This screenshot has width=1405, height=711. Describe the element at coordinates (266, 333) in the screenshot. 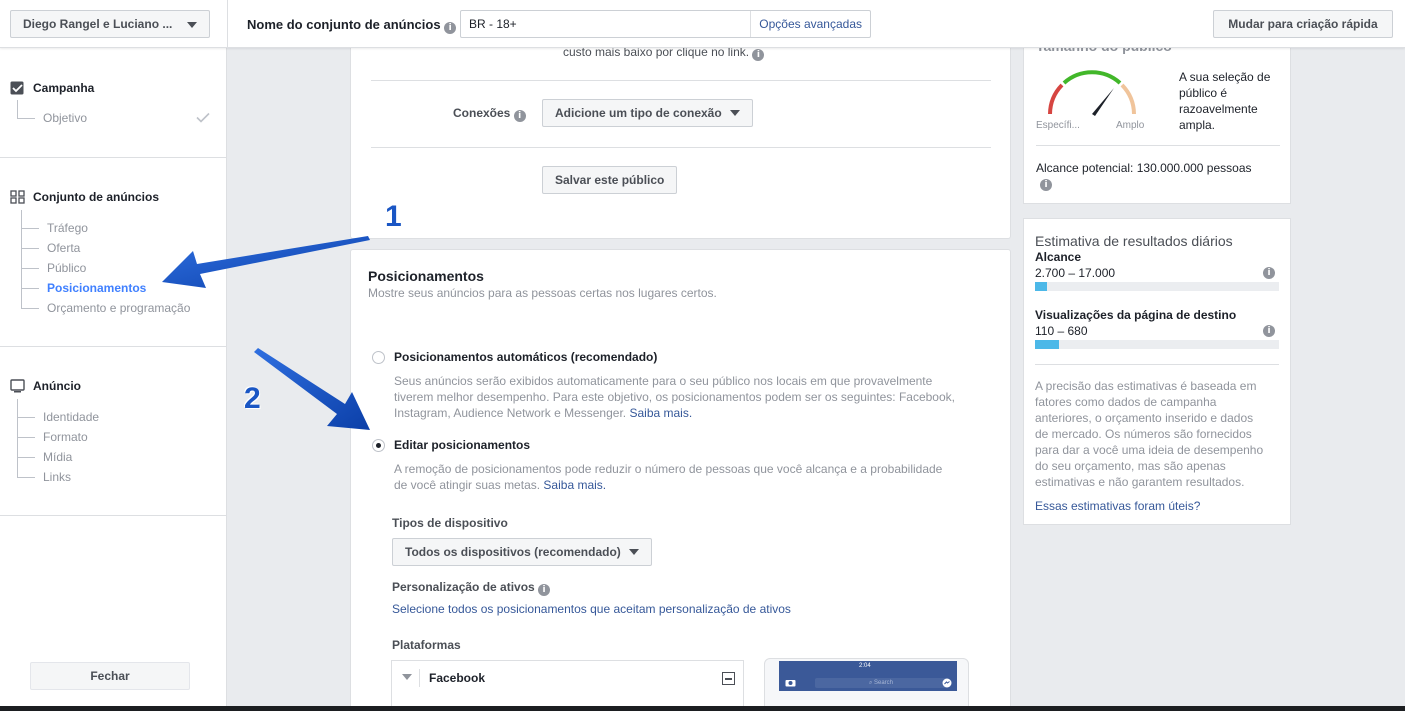

I see `annotation-overlay` at that location.